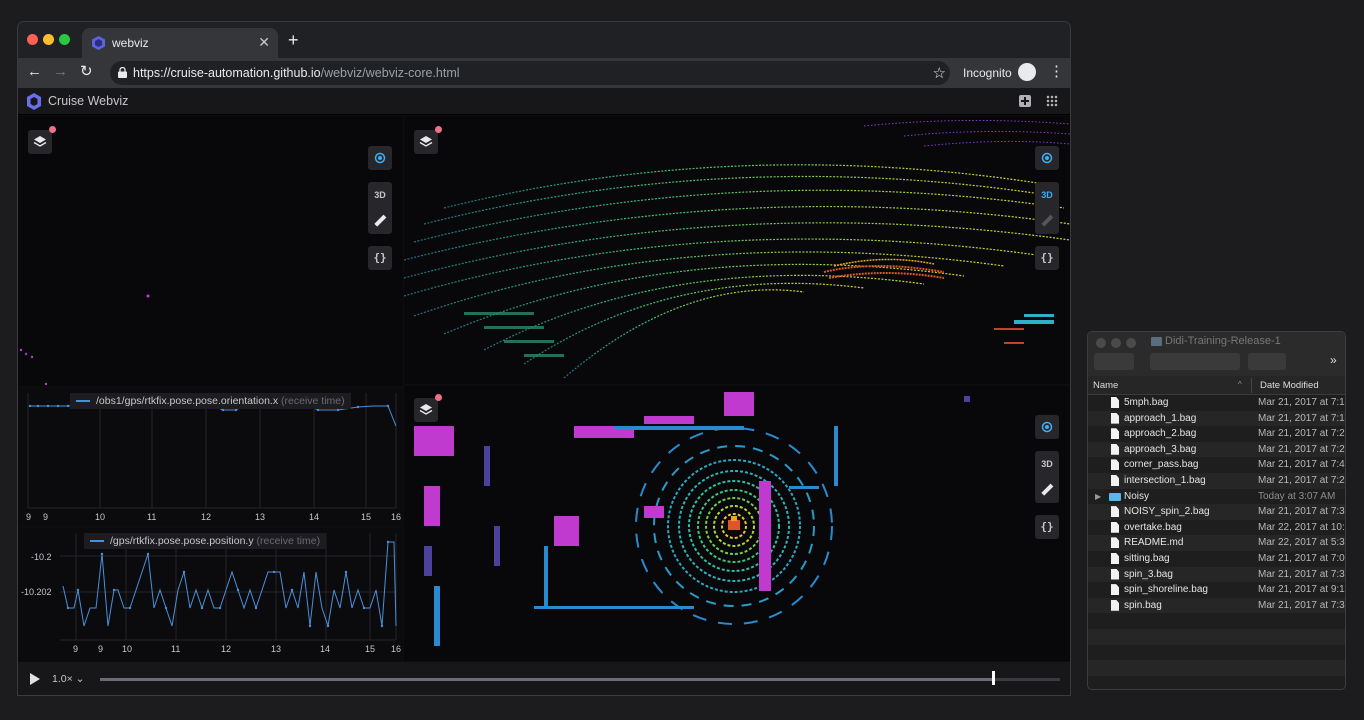  Describe the element at coordinates (180, 43) in the screenshot. I see `tab-webviz: webviz ✕` at that location.